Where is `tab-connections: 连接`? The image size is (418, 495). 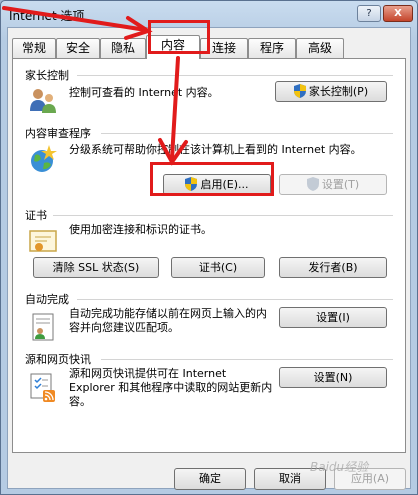
tab-connections: 连接 is located at coordinates (224, 48).